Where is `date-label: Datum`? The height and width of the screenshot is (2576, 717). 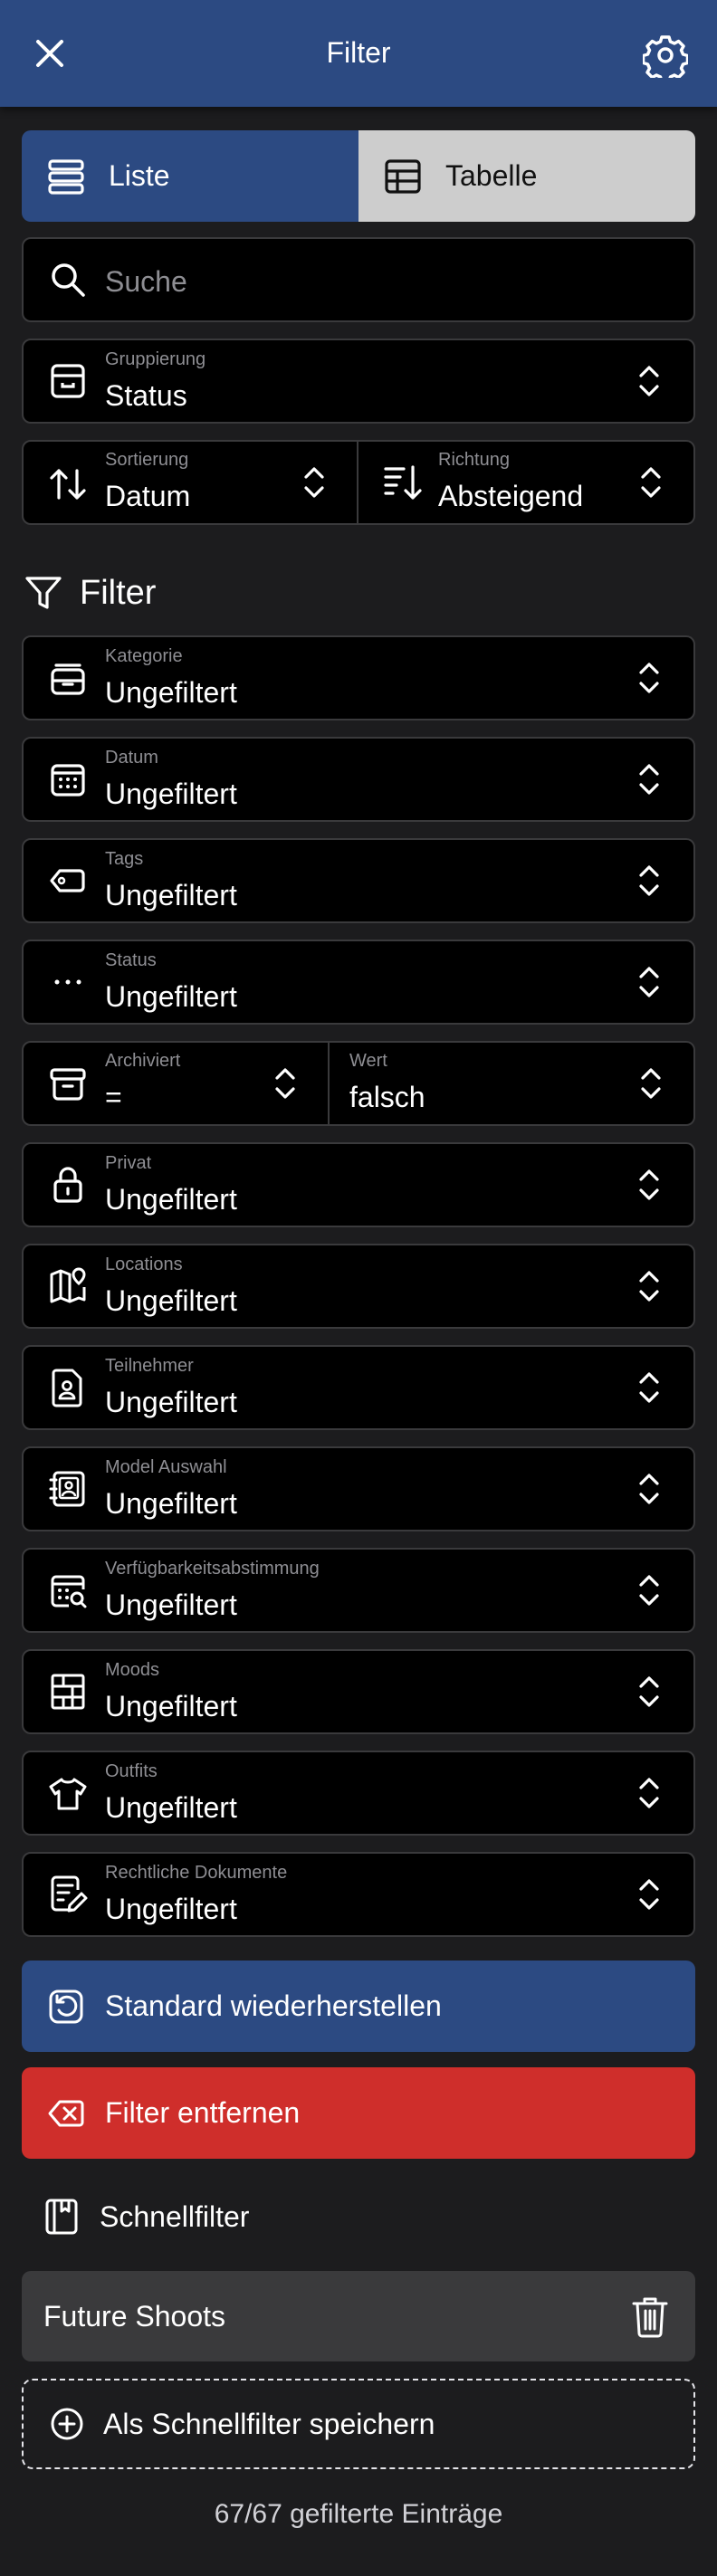
date-label: Datum is located at coordinates (131, 758).